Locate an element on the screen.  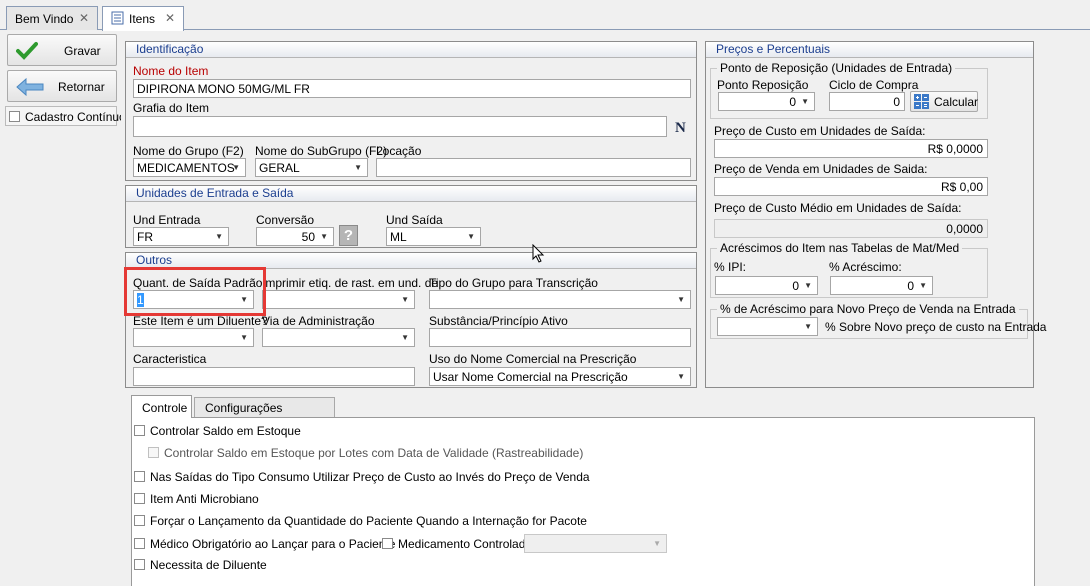
n-icon: N is located at coordinates (681, 127).